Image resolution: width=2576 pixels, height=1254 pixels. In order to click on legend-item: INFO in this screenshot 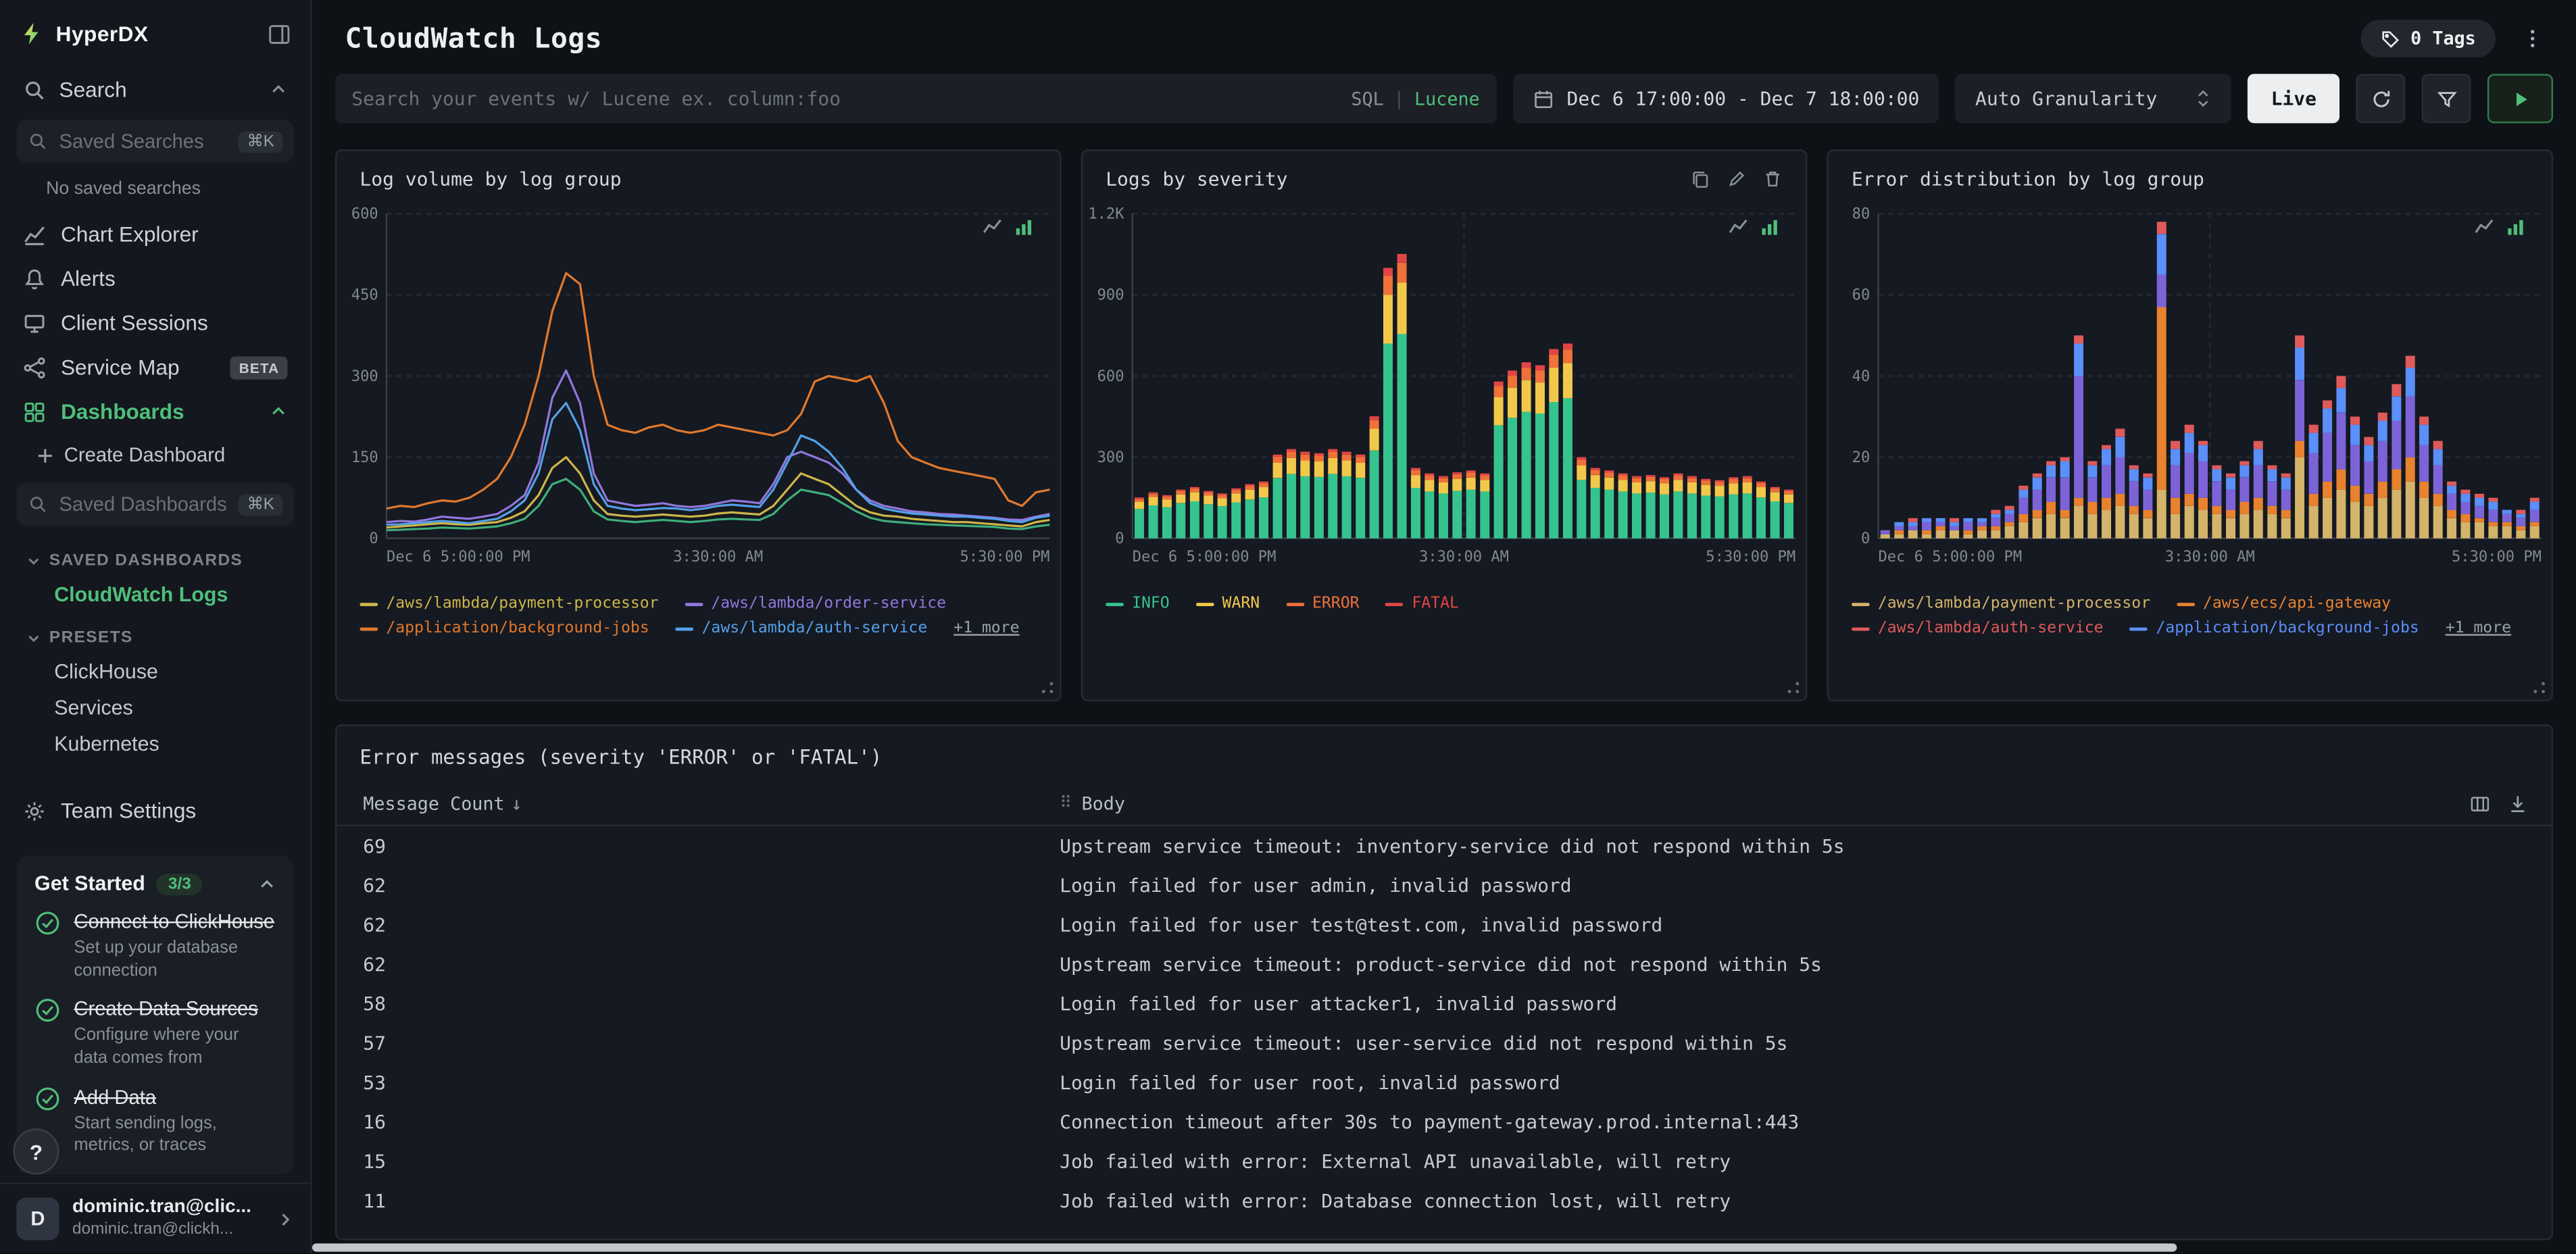, I will do `click(1138, 604)`.